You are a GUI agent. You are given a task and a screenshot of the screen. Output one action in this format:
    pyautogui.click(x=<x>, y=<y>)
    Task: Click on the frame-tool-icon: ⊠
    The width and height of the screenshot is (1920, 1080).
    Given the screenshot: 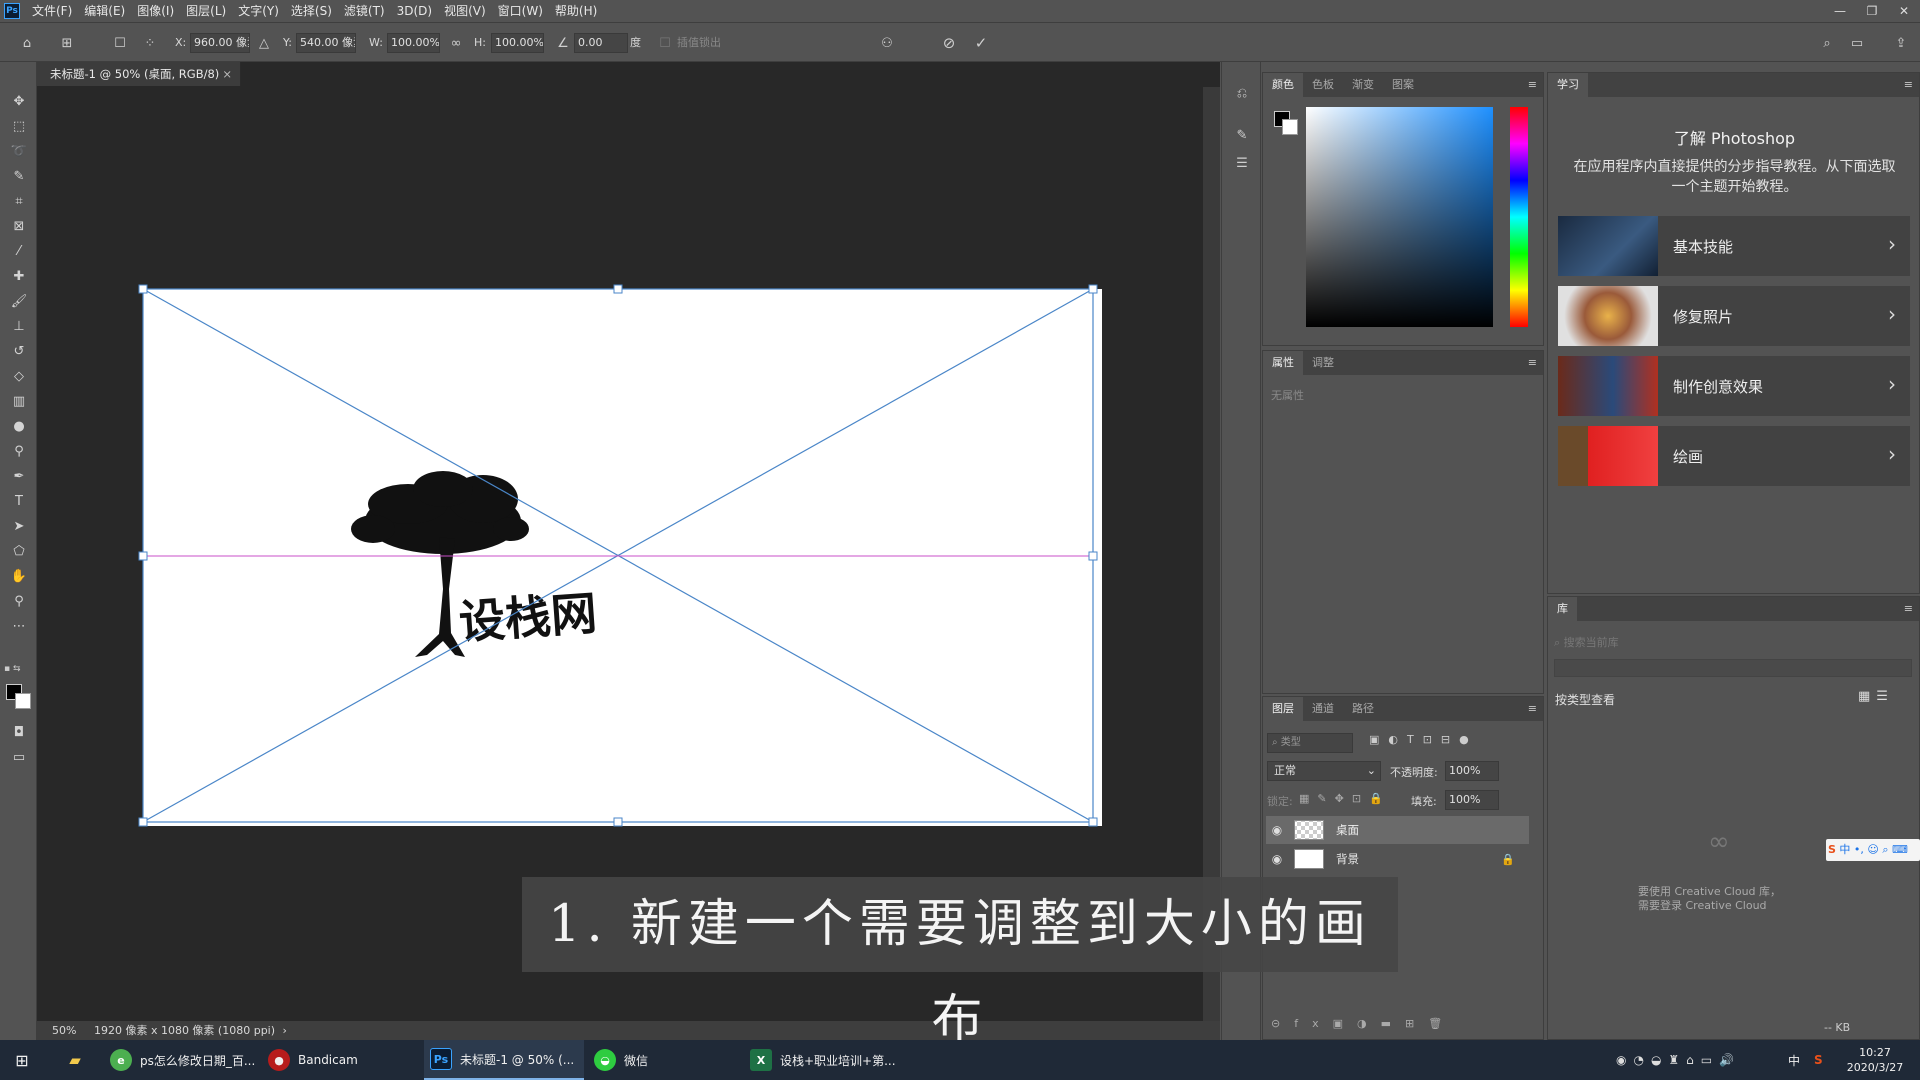 What is the action you would take?
    pyautogui.click(x=19, y=226)
    